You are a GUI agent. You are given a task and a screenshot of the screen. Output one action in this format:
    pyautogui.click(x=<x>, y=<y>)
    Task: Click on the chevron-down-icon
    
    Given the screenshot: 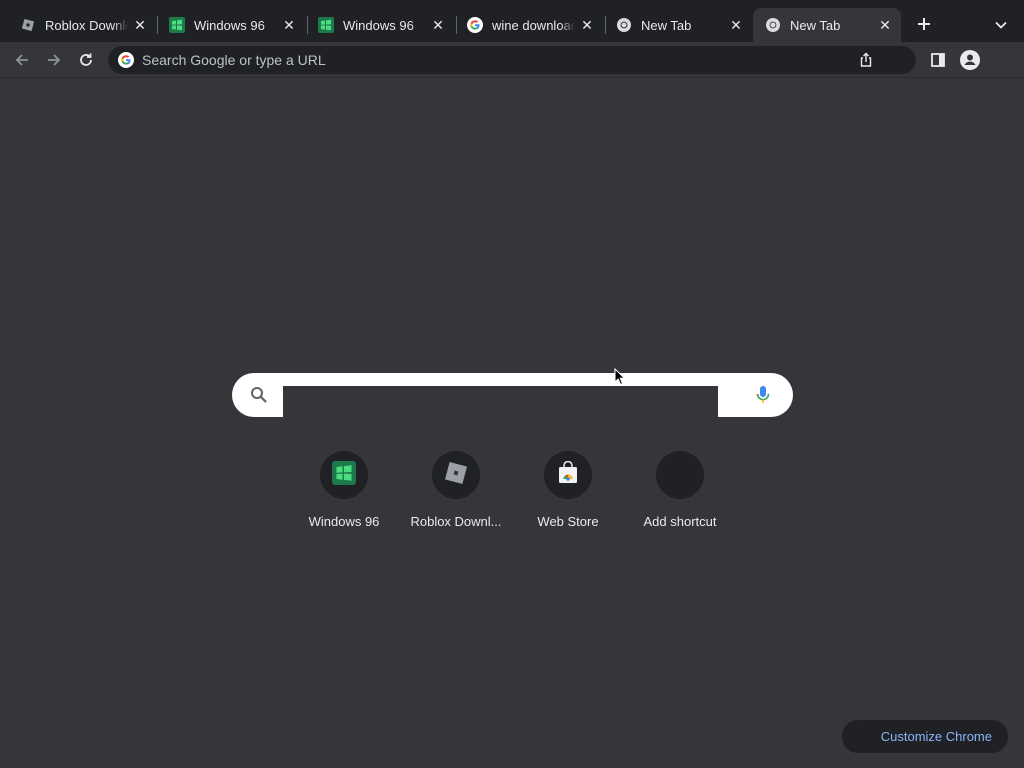 What is the action you would take?
    pyautogui.click(x=1001, y=25)
    